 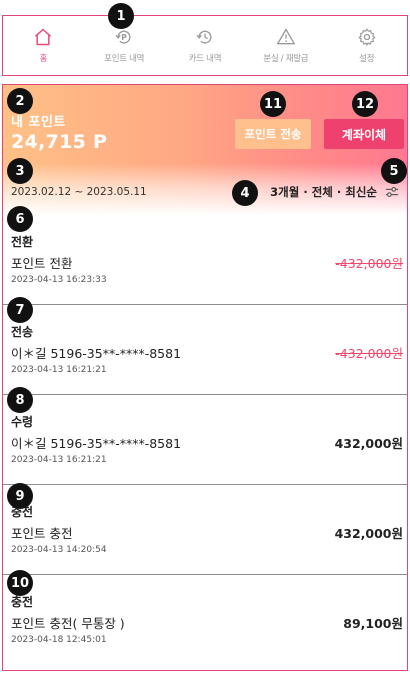 I want to click on transaction-desc: 포인트 전환, so click(x=42, y=263).